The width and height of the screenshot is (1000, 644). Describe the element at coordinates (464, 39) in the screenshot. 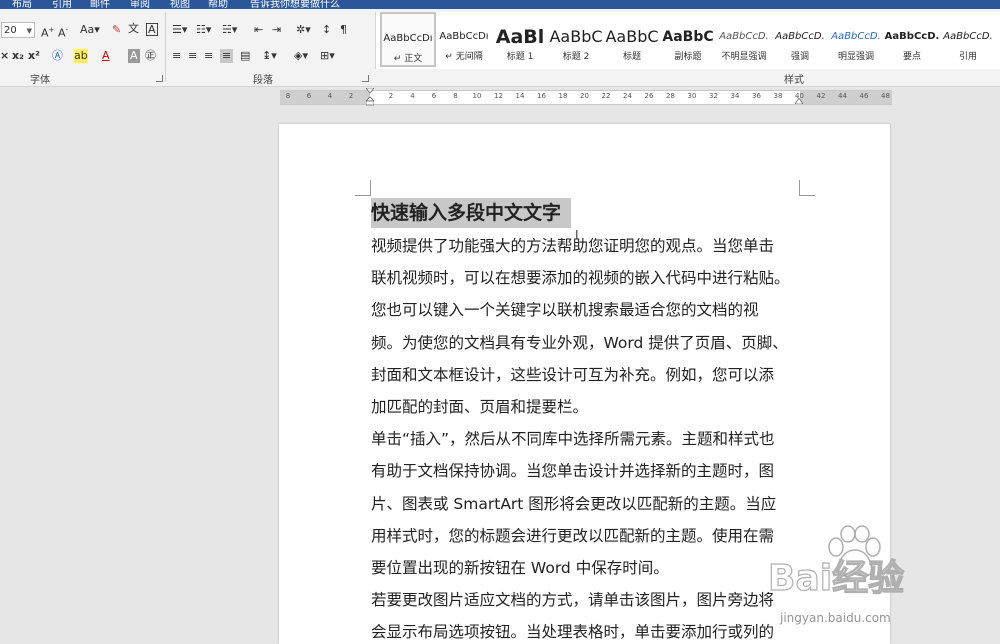

I see `style-item: AaBbCcDı ↵ 无间隔` at that location.